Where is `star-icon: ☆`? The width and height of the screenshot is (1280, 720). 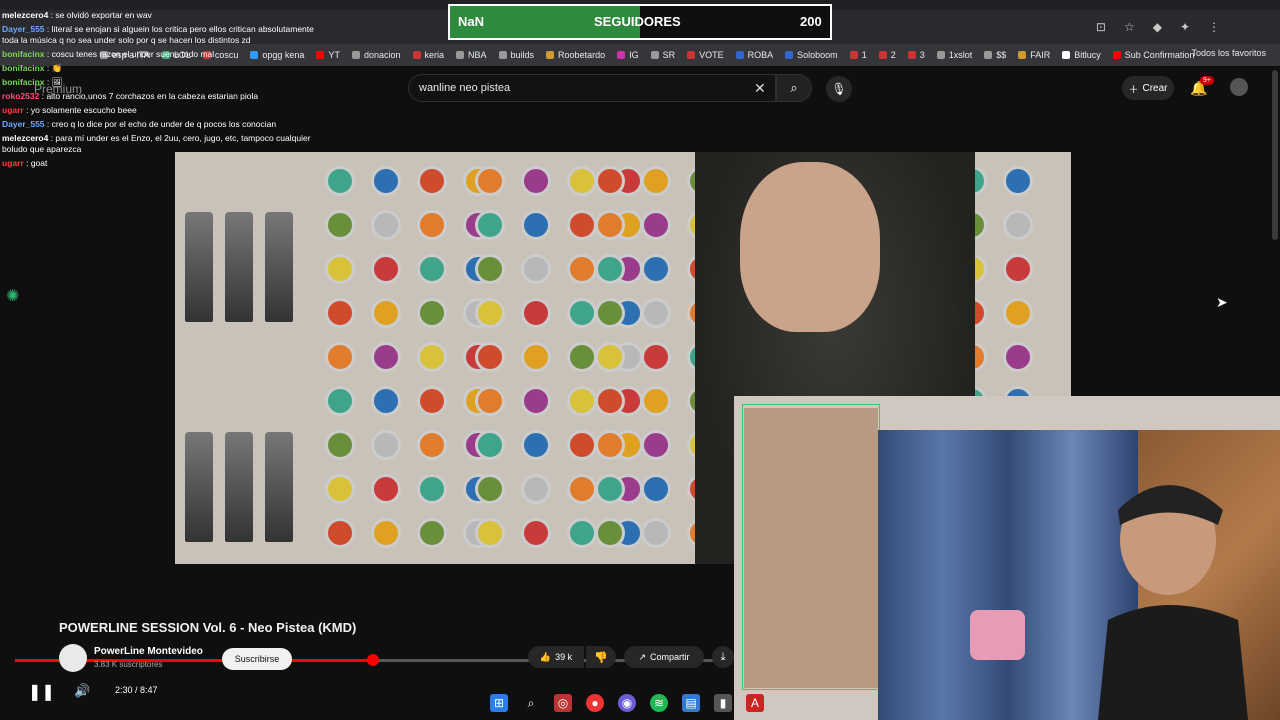
star-icon: ☆ is located at coordinates (1129, 27).